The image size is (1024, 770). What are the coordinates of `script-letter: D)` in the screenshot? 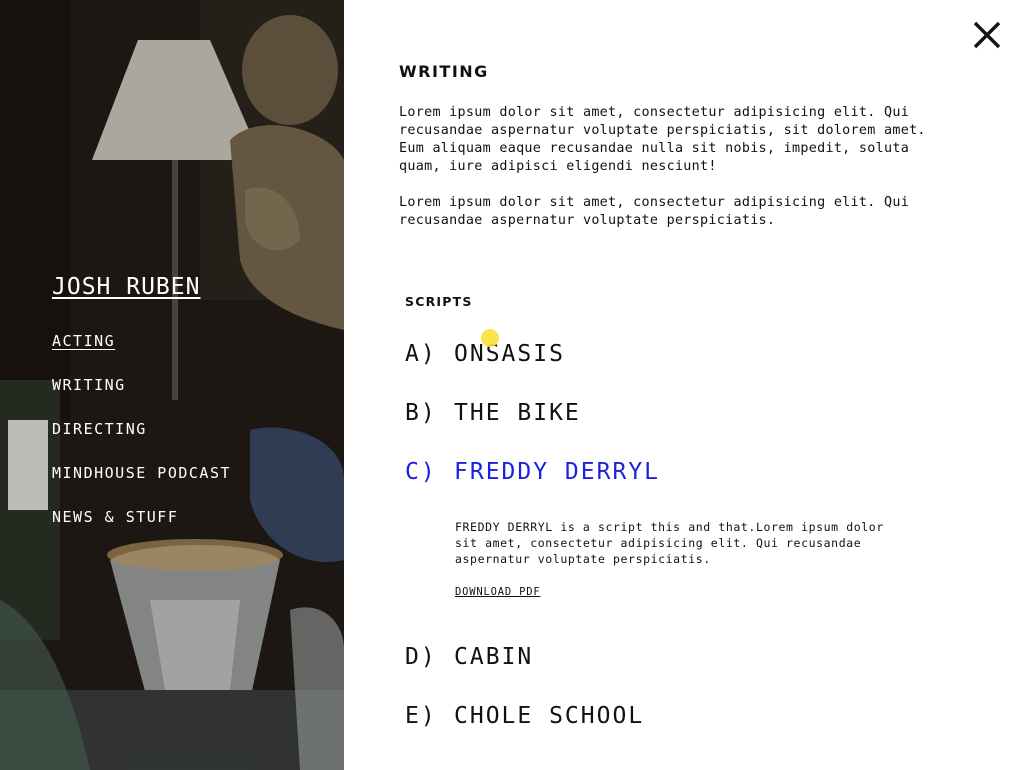 It's located at (421, 657).